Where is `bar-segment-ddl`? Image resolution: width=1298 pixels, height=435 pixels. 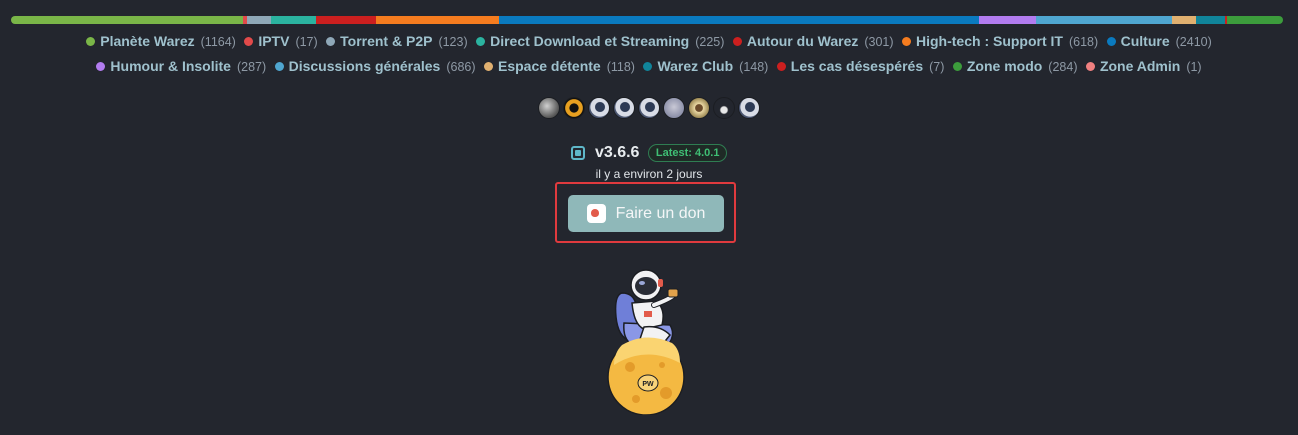 bar-segment-ddl is located at coordinates (293, 20).